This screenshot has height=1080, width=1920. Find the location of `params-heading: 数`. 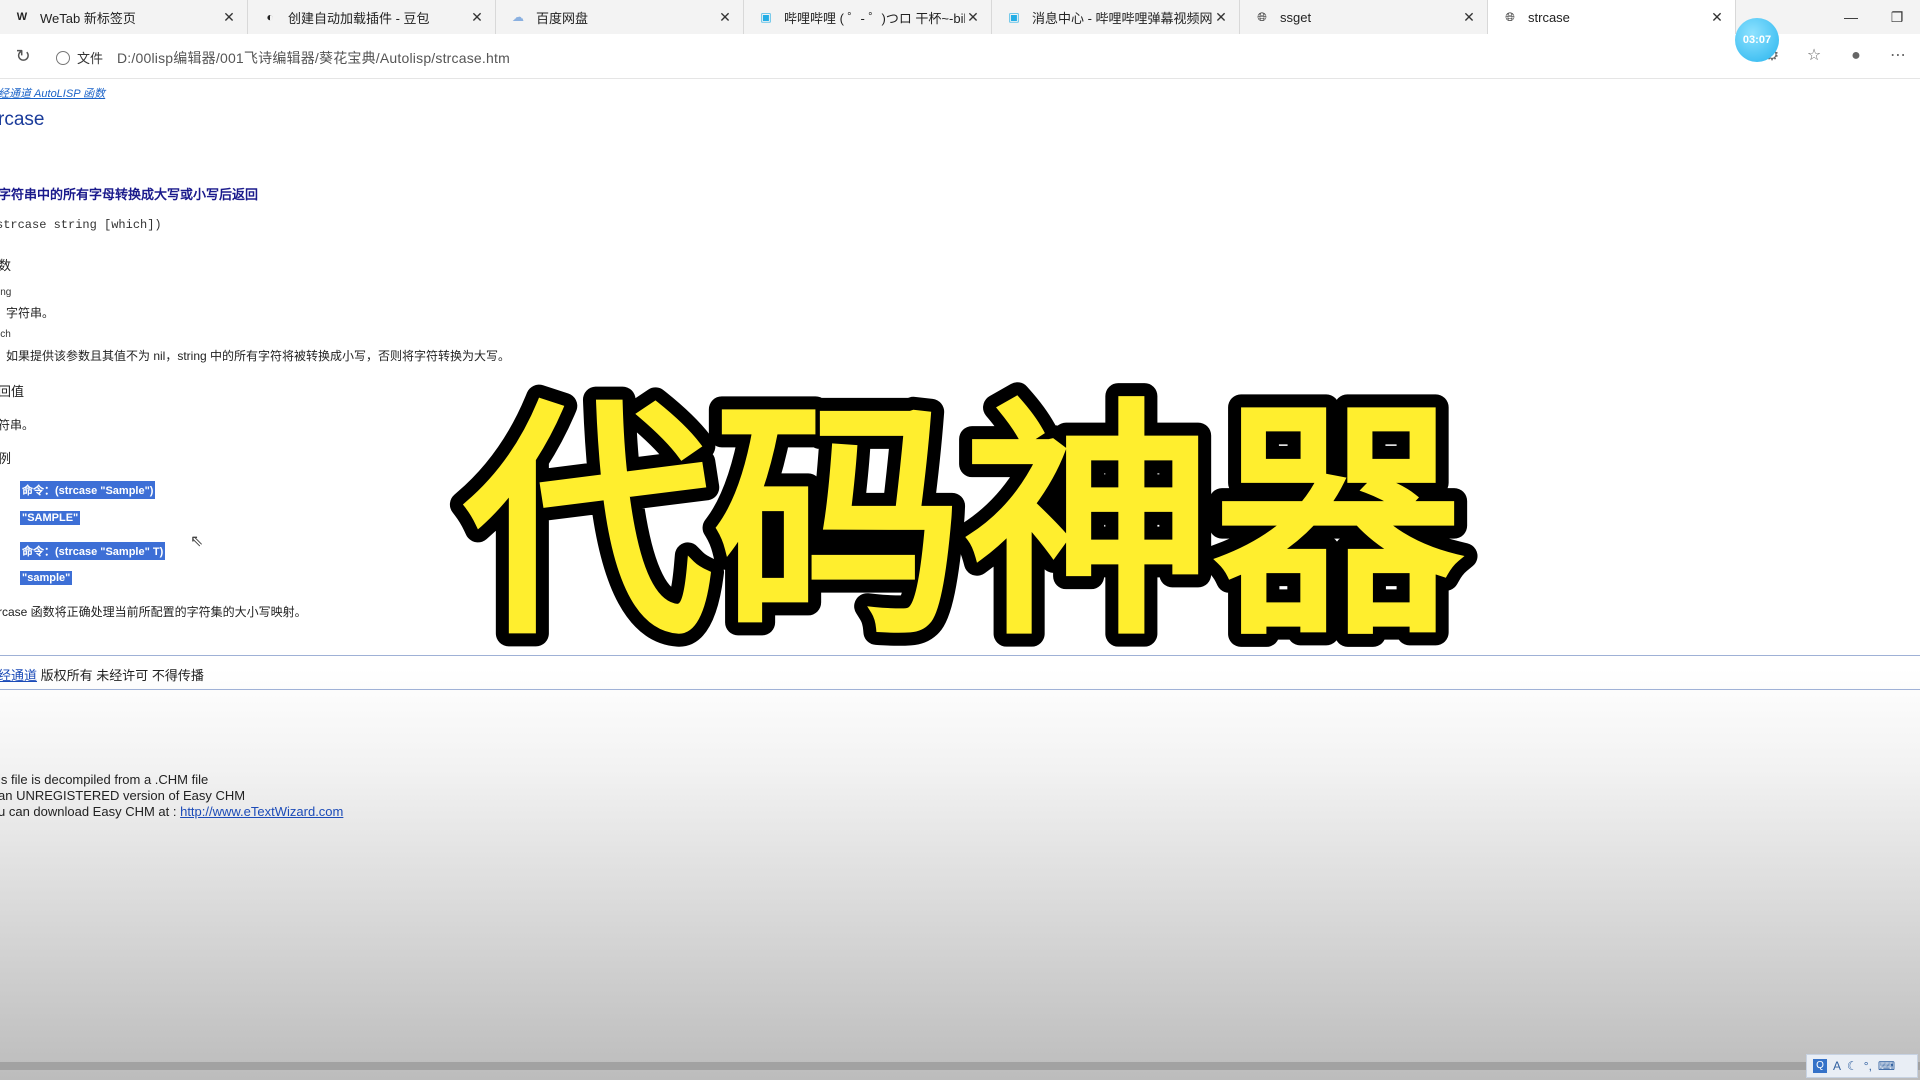

params-heading: 数 is located at coordinates (6, 265).